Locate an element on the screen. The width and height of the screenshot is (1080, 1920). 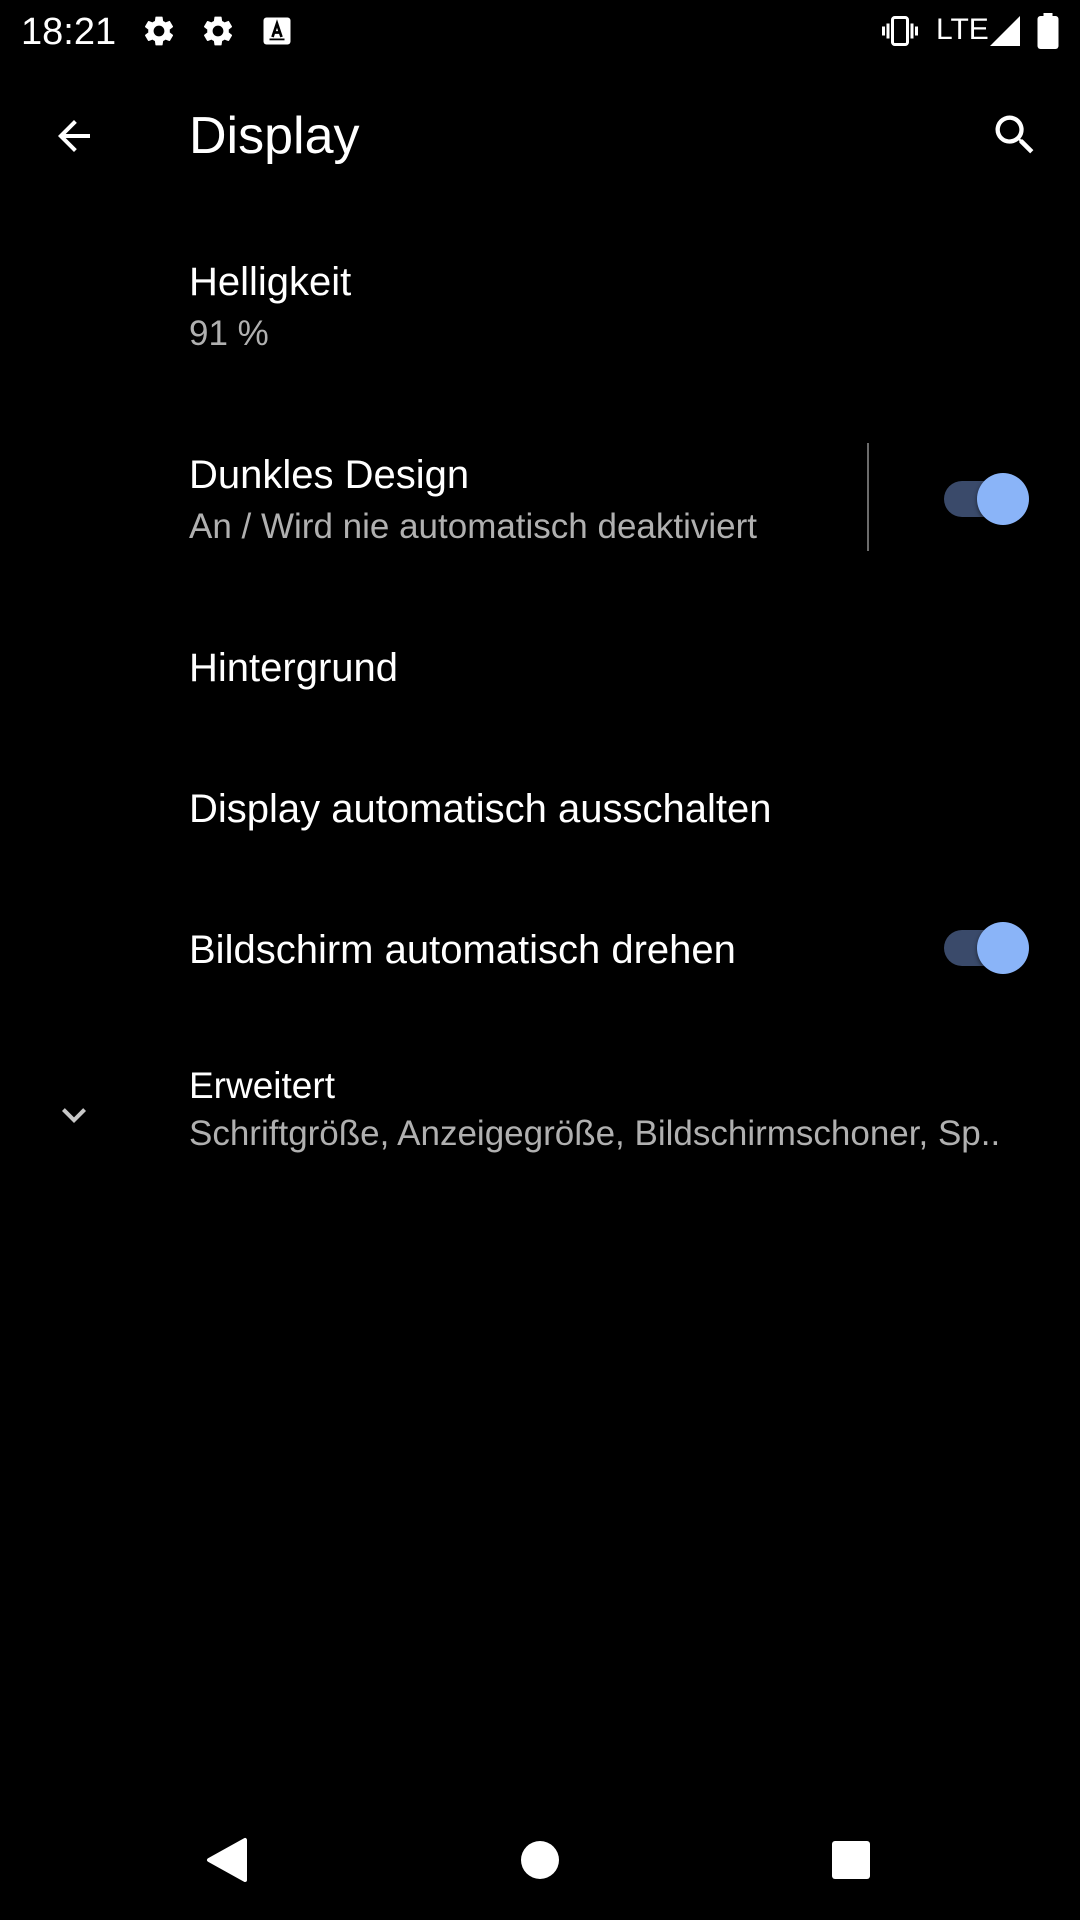
network-type: LTE is located at coordinates (962, 29).